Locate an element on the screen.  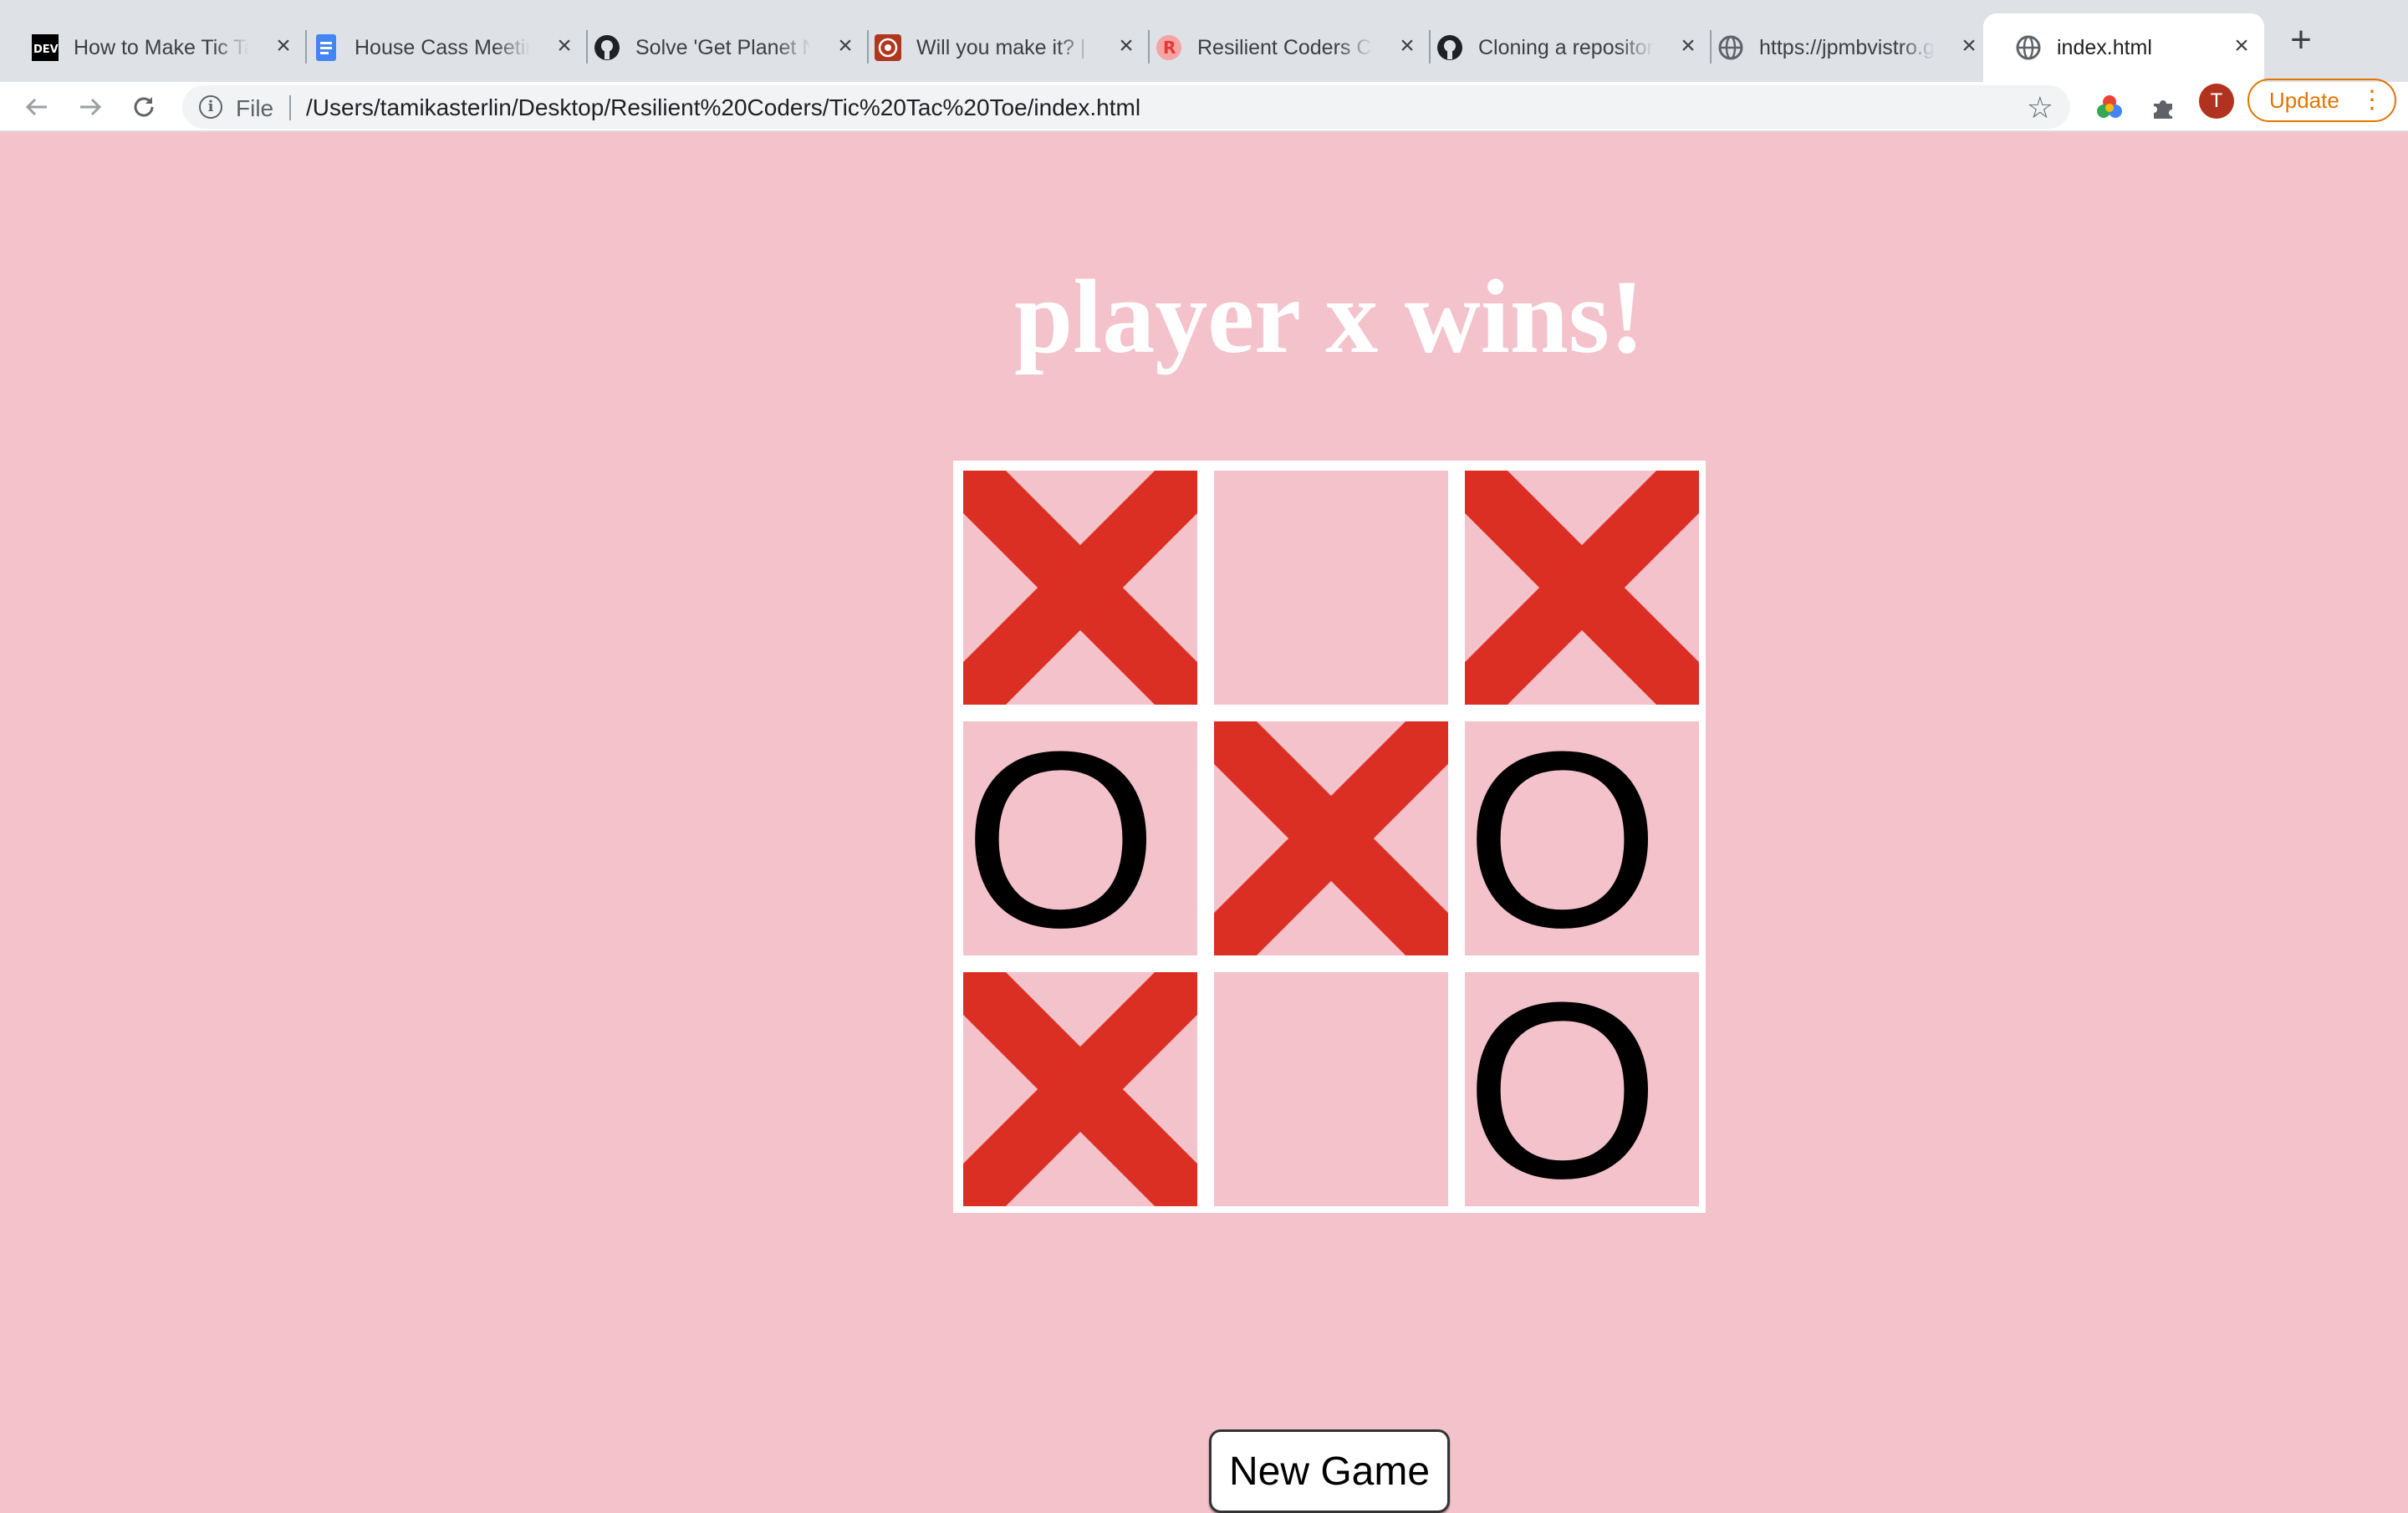
tab-title: Solve 'Get Planet Name' is located at coordinates (723, 47).